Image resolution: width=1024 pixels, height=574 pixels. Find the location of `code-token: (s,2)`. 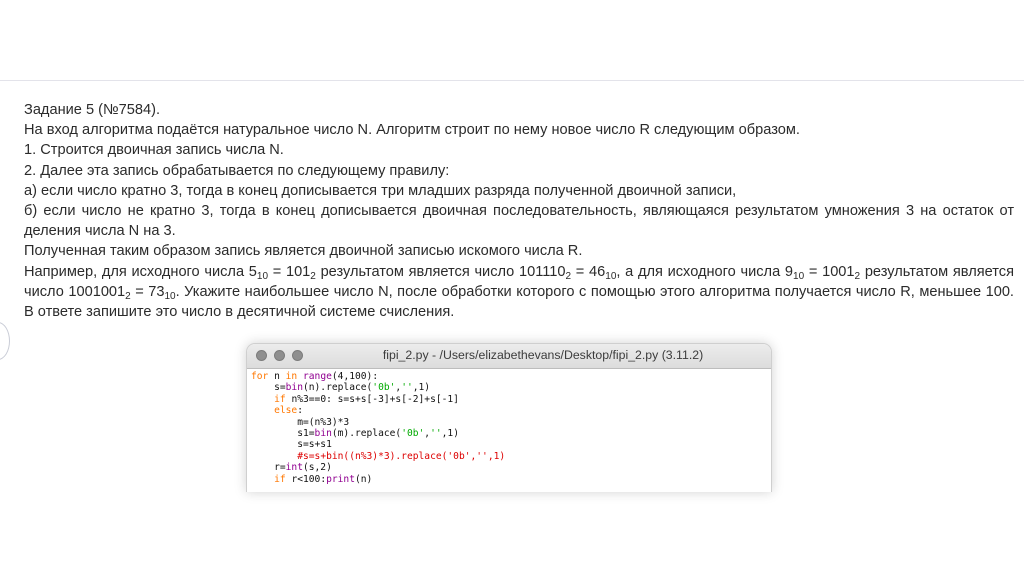

code-token: (s,2) is located at coordinates (317, 468).